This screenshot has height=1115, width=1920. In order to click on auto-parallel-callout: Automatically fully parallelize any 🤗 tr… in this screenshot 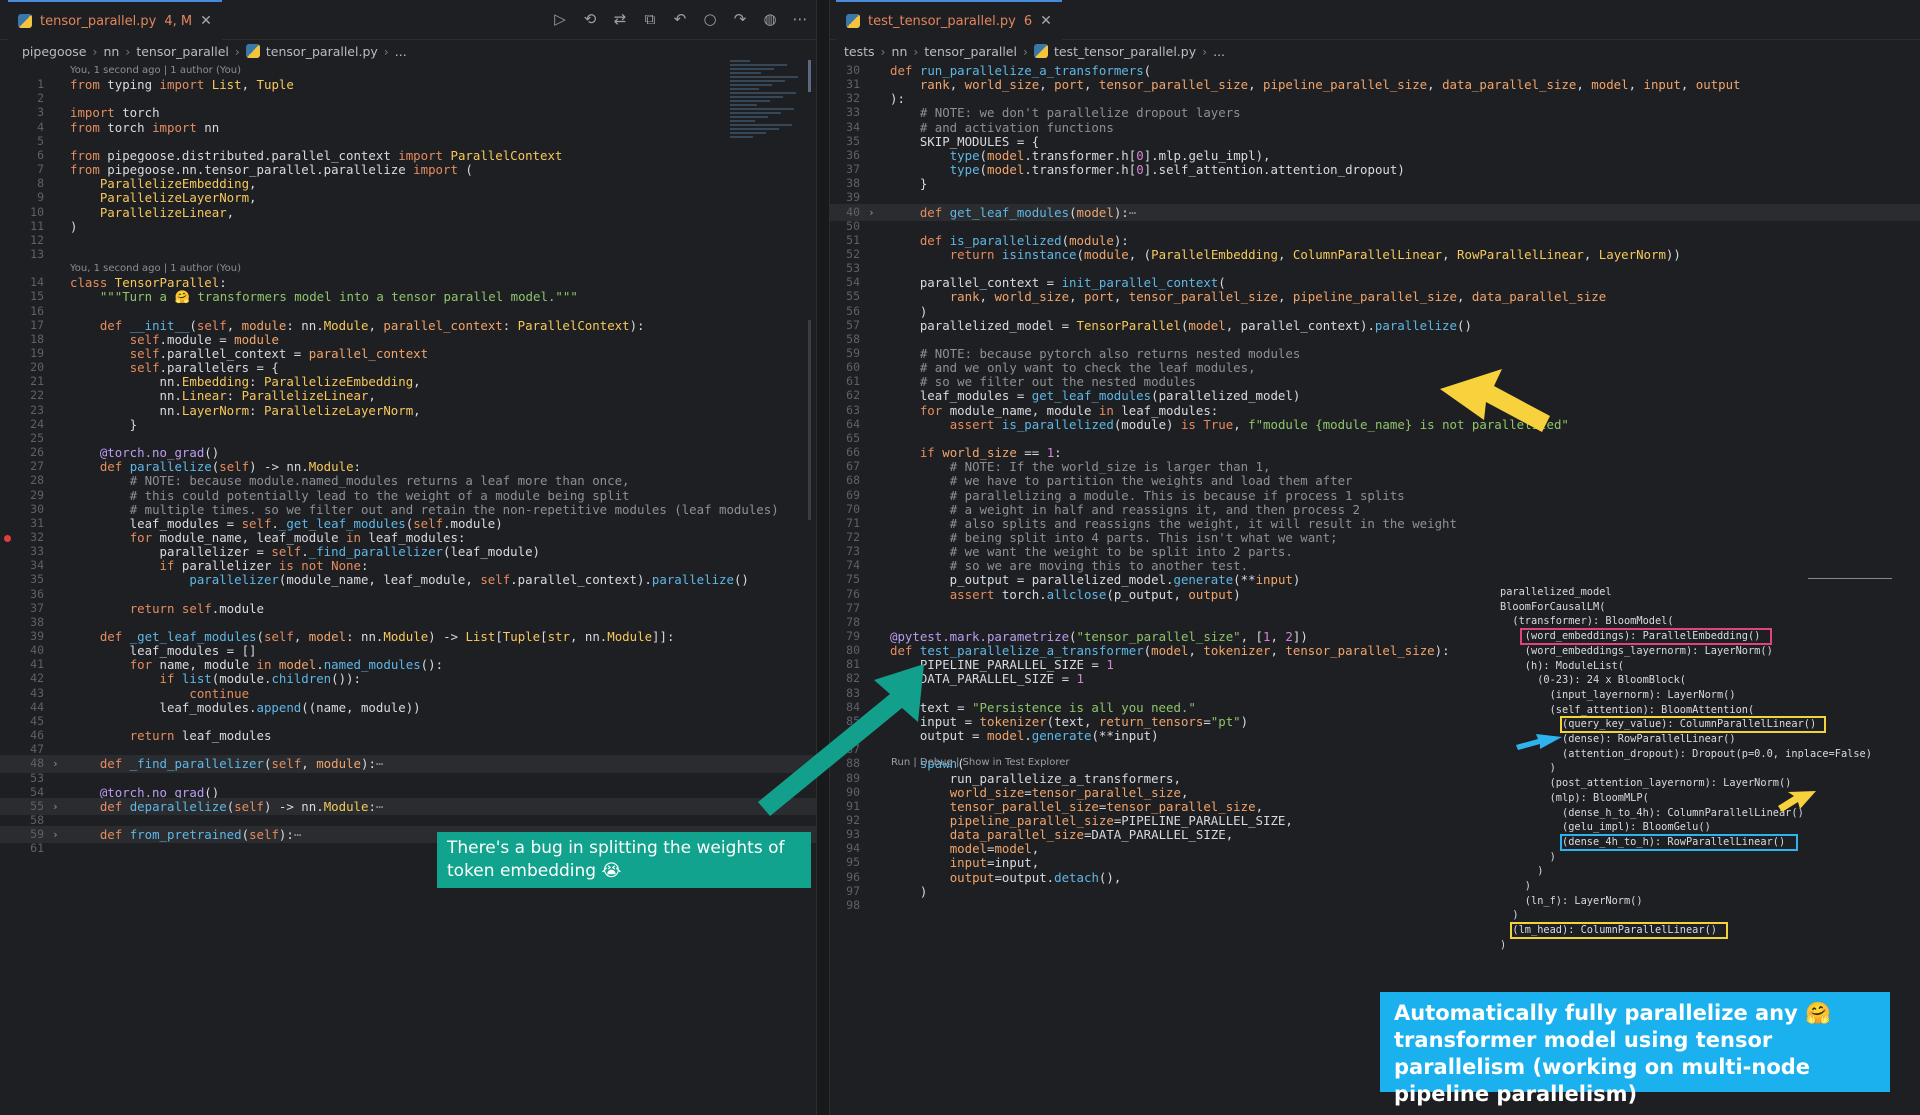, I will do `click(1635, 1049)`.